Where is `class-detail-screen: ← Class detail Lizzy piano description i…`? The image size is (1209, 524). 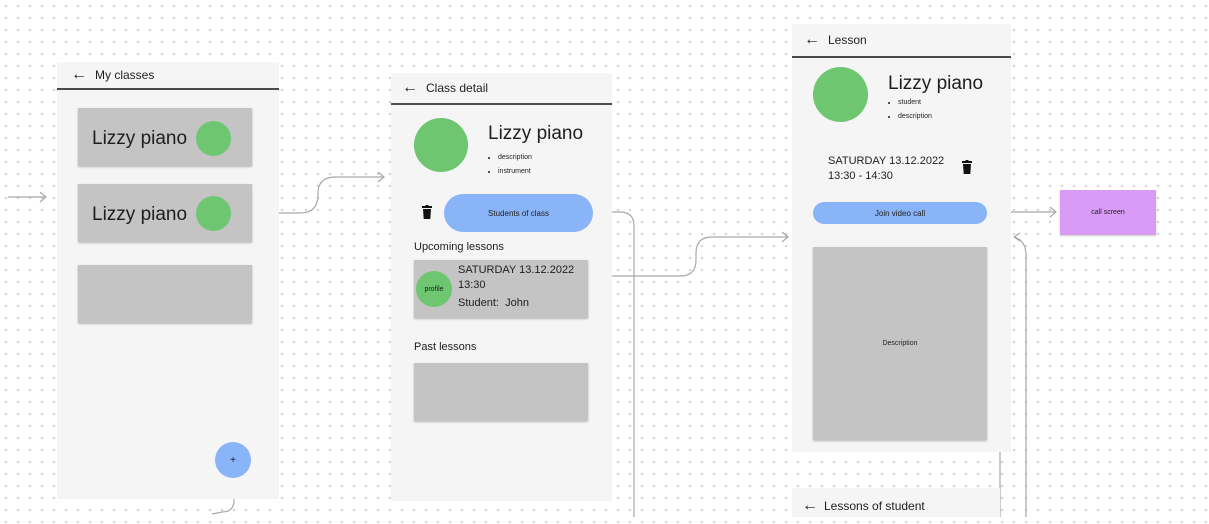
class-detail-screen: ← Class detail Lizzy piano description i… is located at coordinates (501, 287).